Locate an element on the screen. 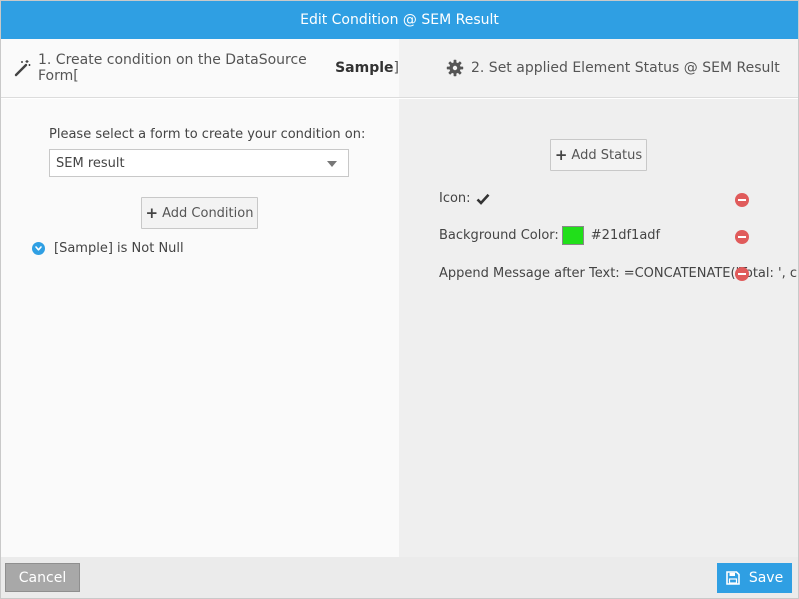 Image resolution: width=799 pixels, height=599 pixels. magic-wand-icon is located at coordinates (22, 68).